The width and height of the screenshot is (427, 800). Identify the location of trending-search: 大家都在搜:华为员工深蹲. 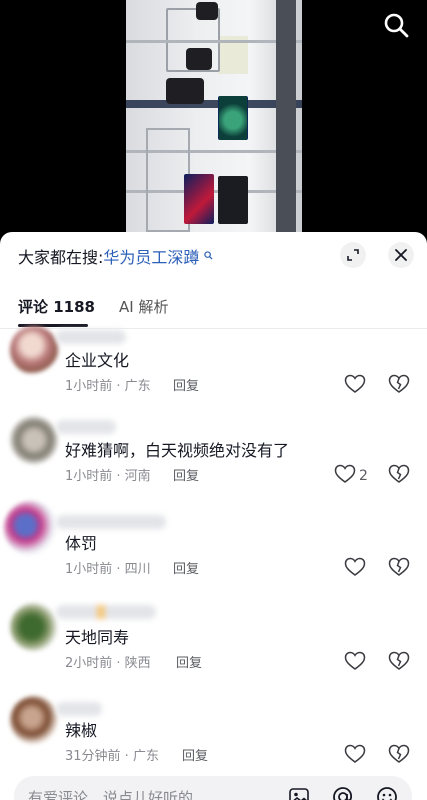
(115, 258).